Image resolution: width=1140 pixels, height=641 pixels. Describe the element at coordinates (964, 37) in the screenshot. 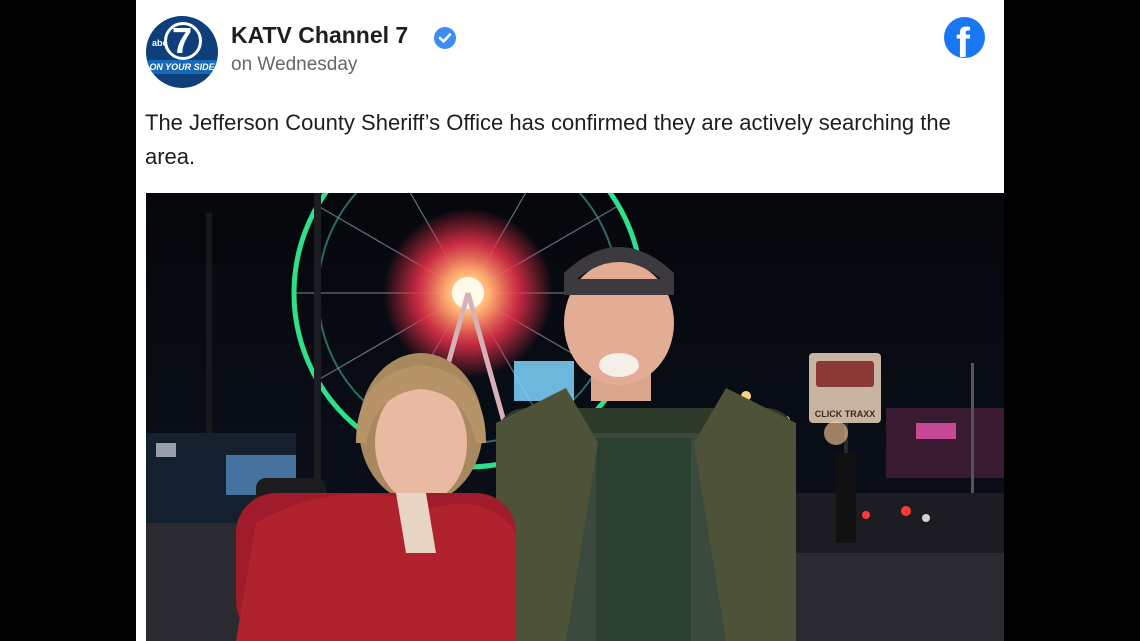

I see `facebook-icon: f` at that location.